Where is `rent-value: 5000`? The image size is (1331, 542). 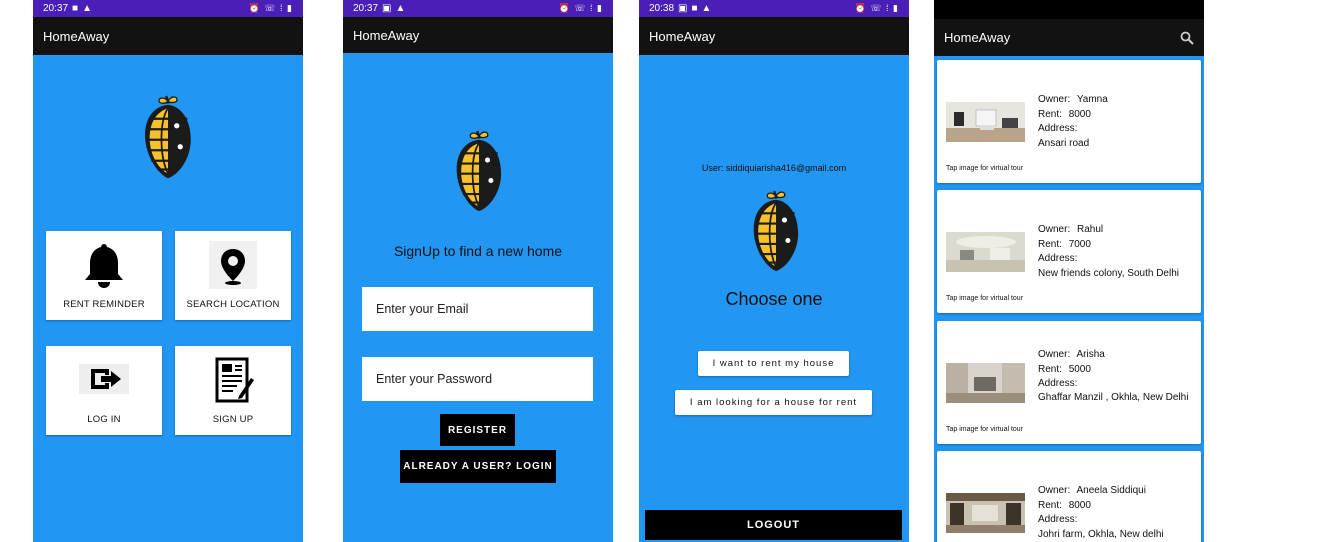 rent-value: 5000 is located at coordinates (1079, 369).